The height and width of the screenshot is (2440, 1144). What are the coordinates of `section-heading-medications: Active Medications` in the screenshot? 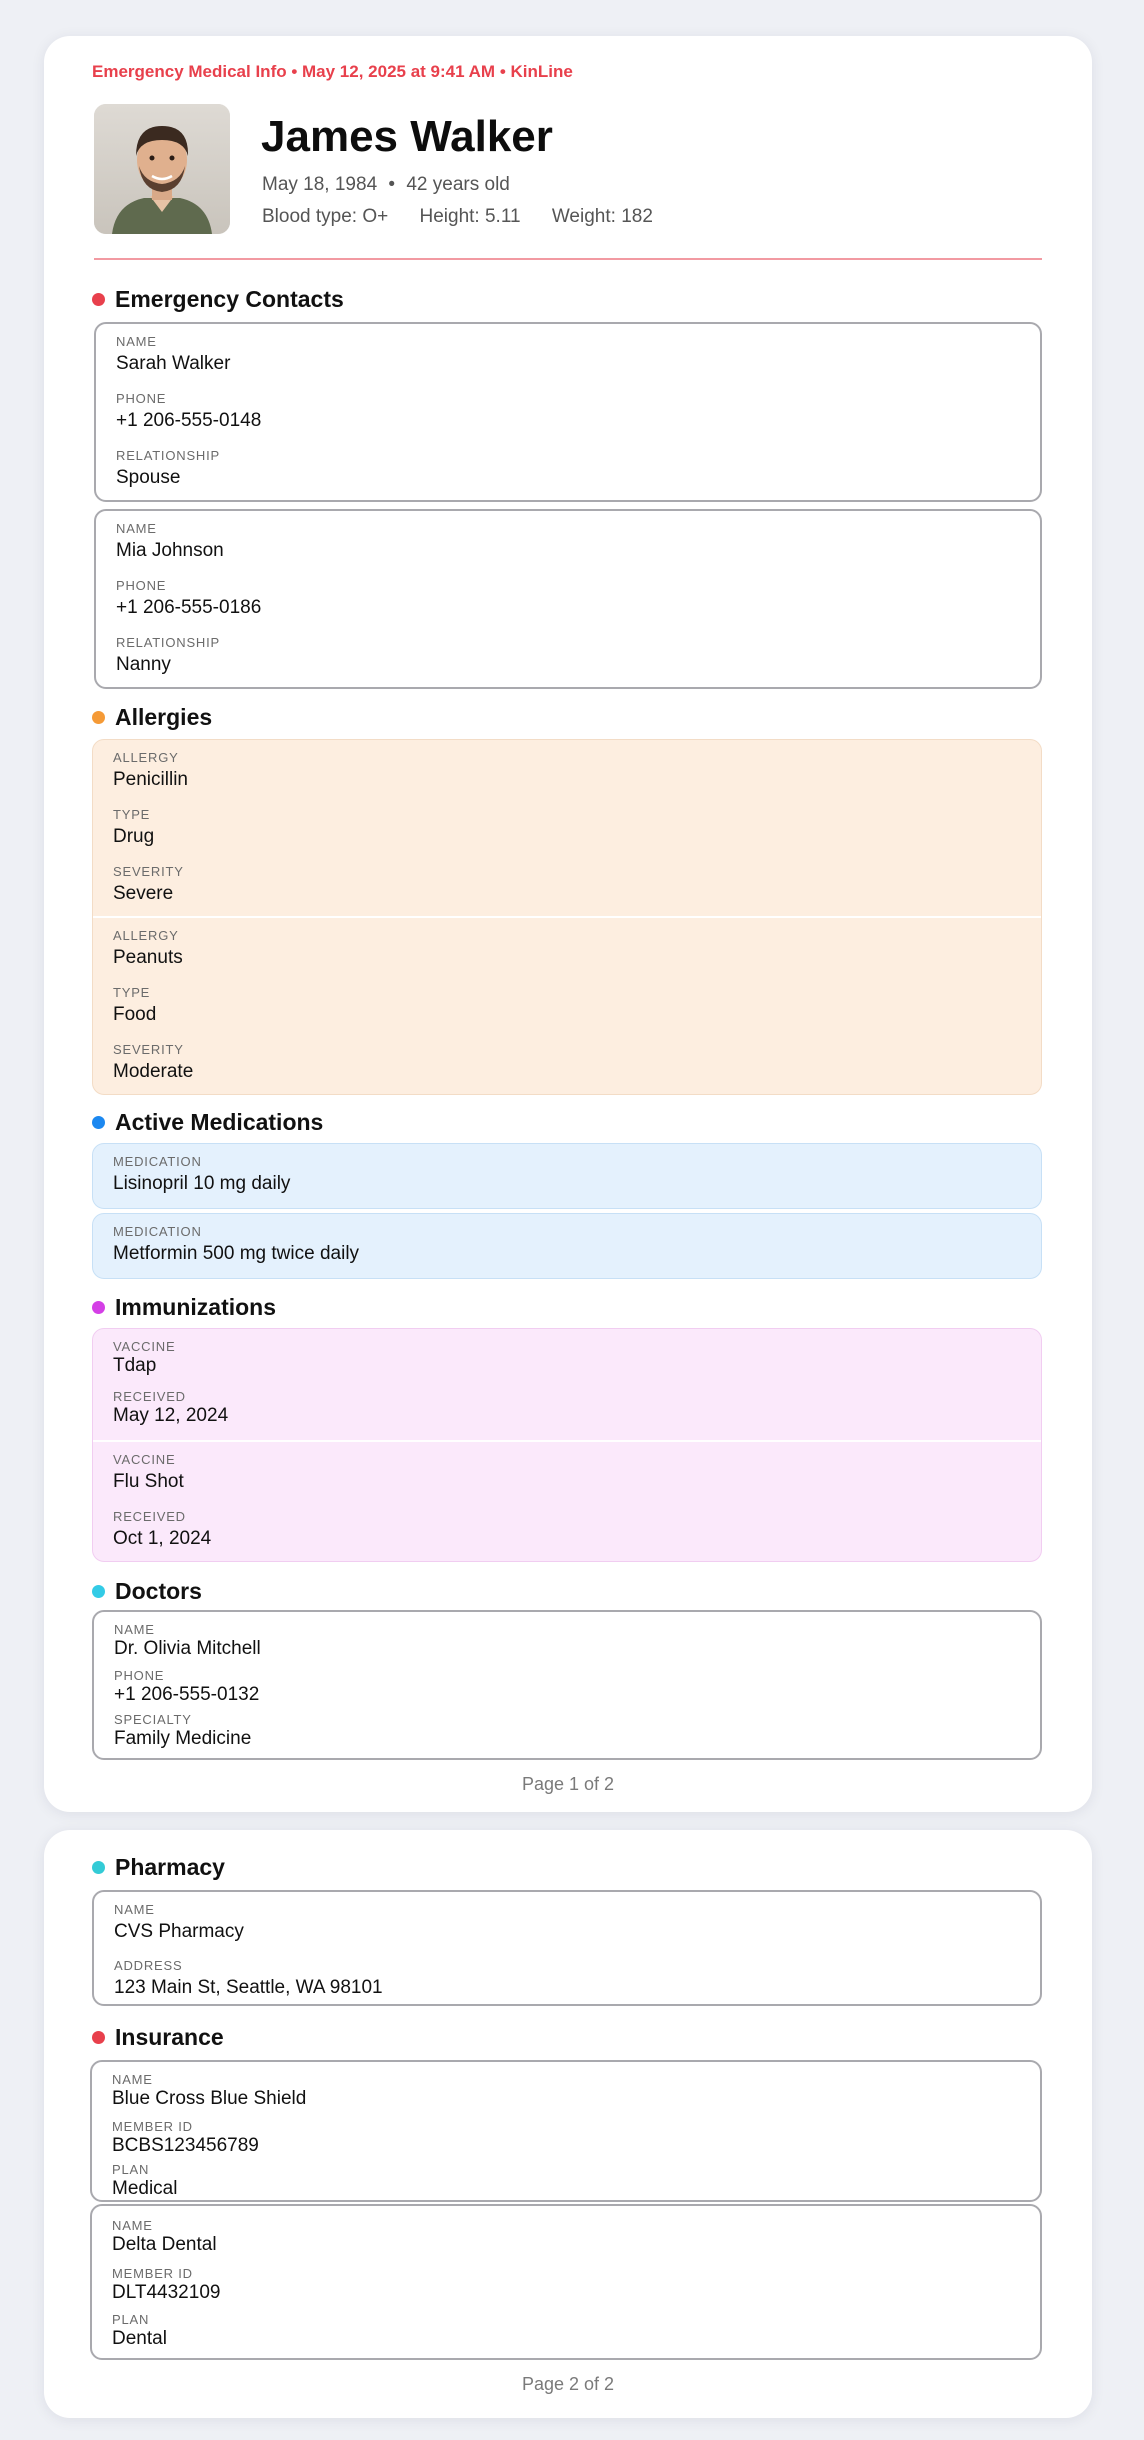 It's located at (207, 1122).